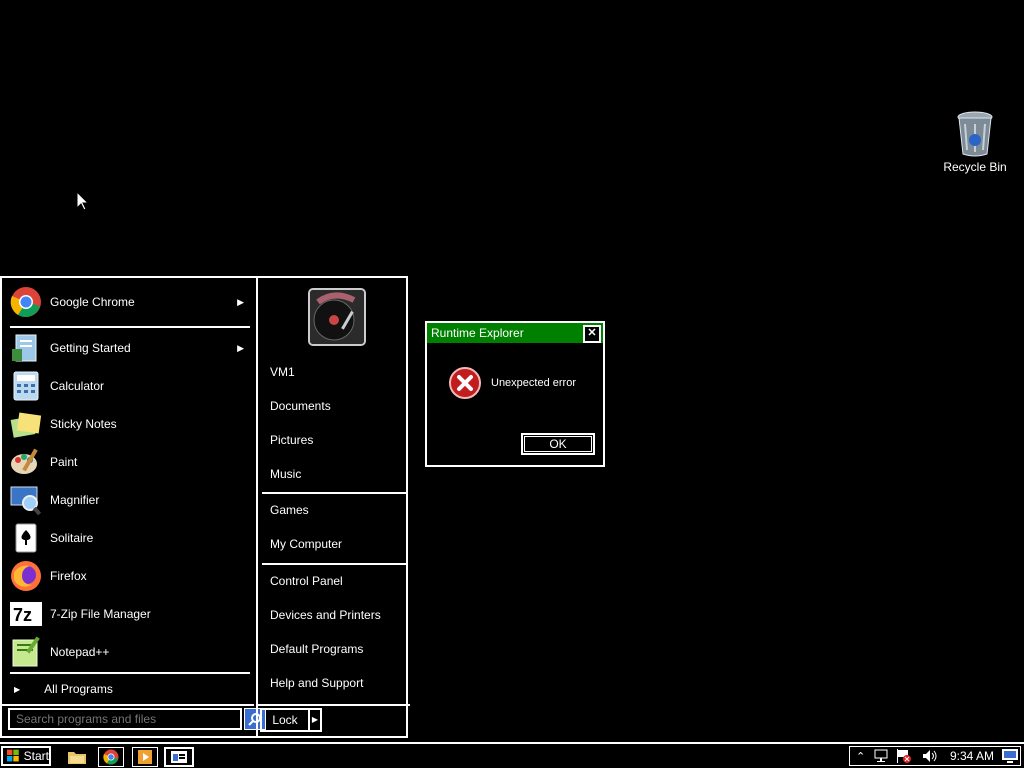  I want to click on program-7zip: 7z 7-Zip File Manager, so click(131, 614).